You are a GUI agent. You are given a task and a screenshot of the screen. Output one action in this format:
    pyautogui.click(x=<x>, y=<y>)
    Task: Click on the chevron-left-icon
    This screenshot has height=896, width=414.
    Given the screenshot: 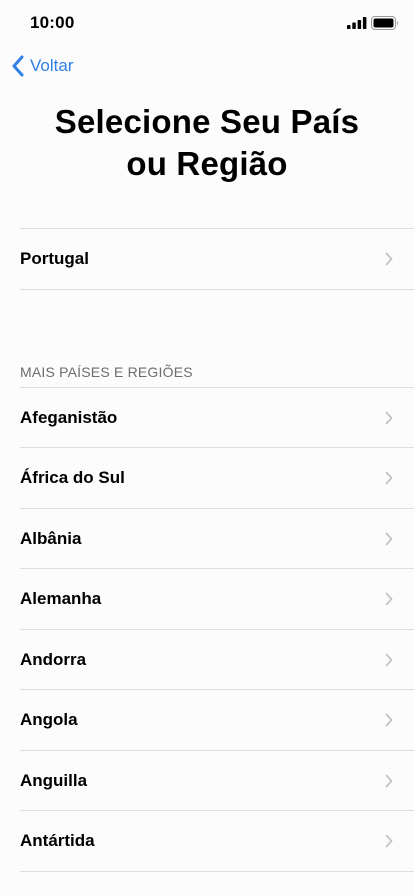 What is the action you would take?
    pyautogui.click(x=18, y=66)
    